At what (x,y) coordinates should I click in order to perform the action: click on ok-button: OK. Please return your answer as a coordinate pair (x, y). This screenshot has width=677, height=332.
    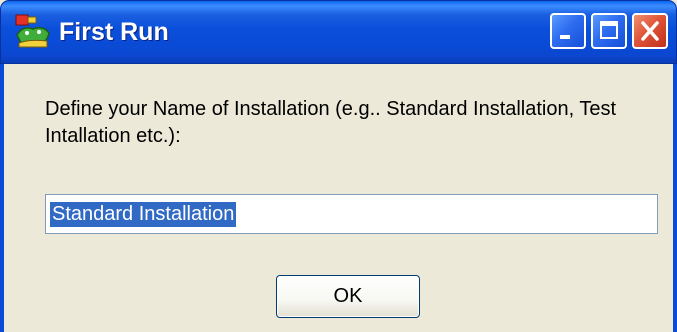
    Looking at the image, I should click on (348, 296).